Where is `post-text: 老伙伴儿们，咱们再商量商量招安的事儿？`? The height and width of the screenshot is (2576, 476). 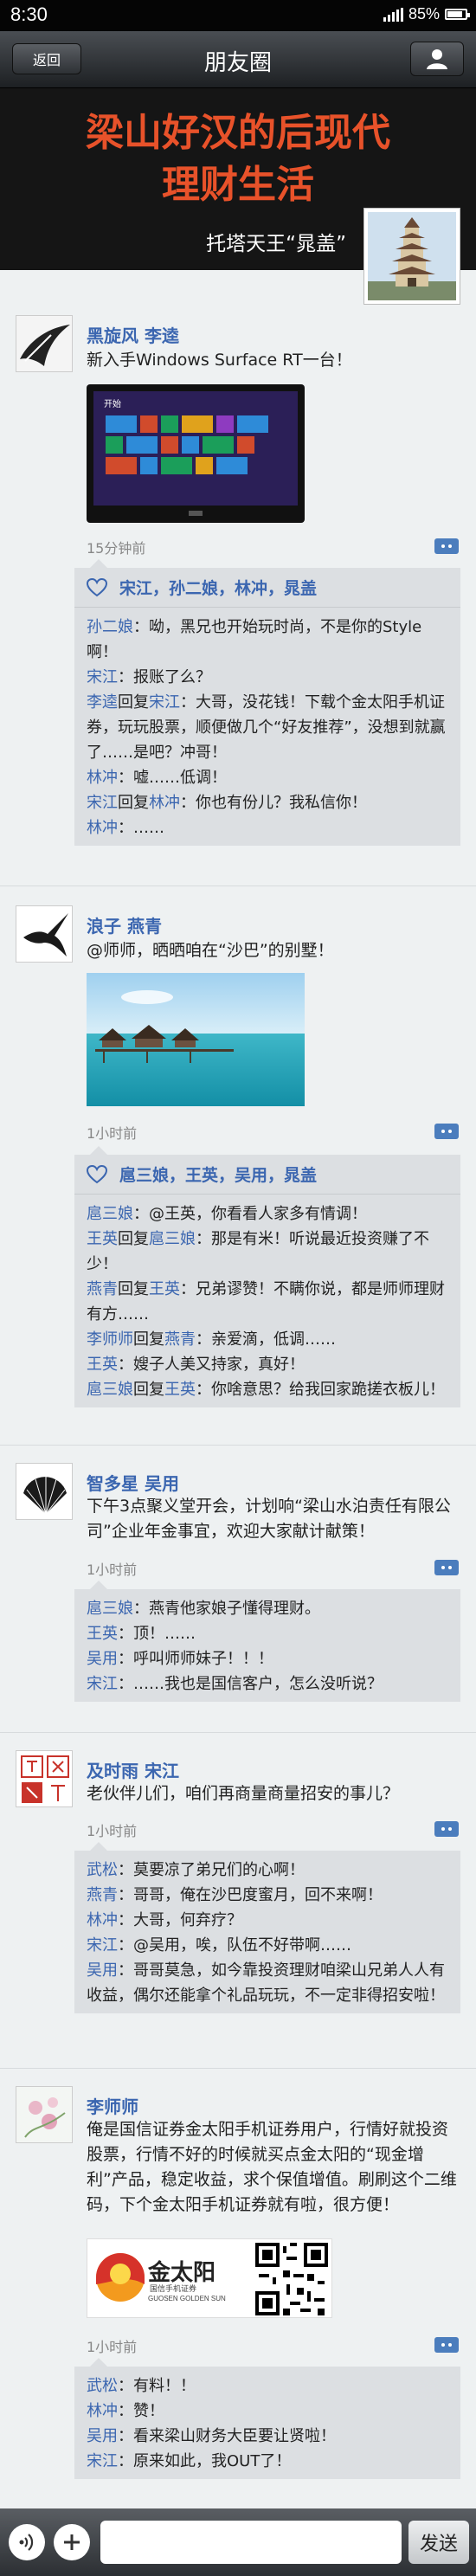
post-text: 老伙伴儿们，咱们再商量商量招安的事儿？ is located at coordinates (243, 1793).